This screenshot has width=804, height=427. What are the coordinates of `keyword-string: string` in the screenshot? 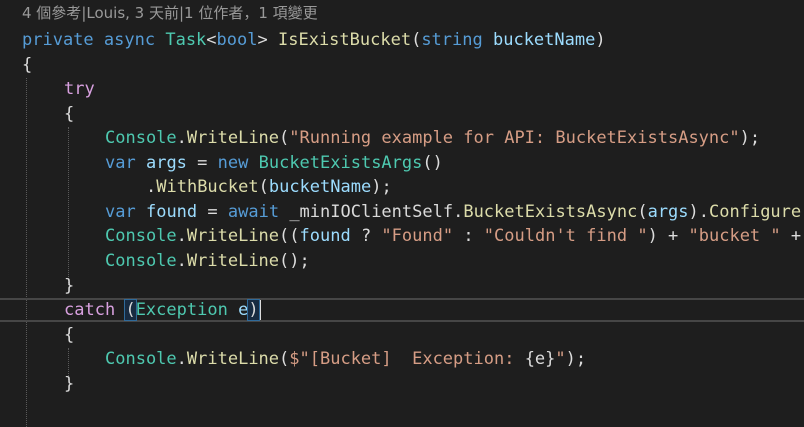 It's located at (452, 40).